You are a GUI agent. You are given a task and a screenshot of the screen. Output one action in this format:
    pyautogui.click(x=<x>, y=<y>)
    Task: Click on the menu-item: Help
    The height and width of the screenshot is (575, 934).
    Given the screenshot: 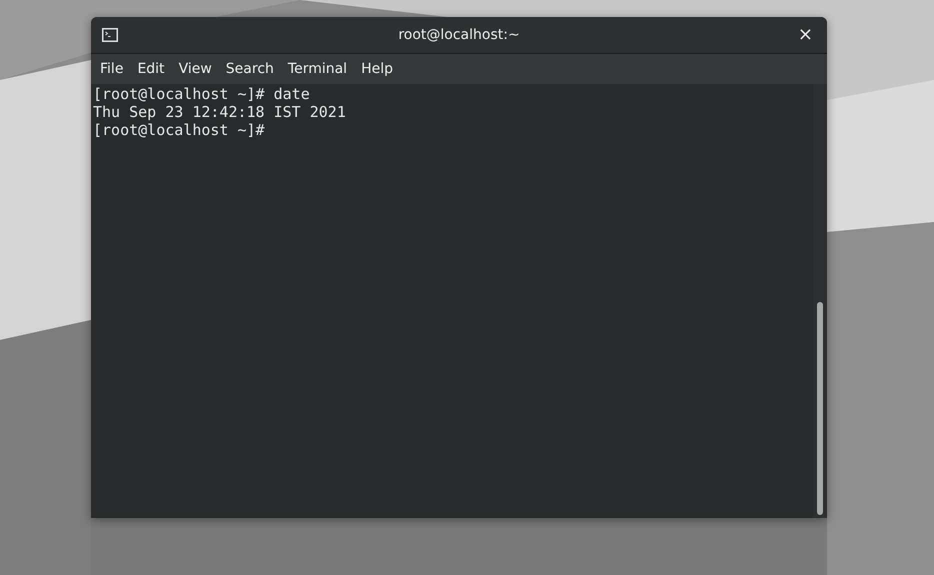 What is the action you would take?
    pyautogui.click(x=377, y=69)
    